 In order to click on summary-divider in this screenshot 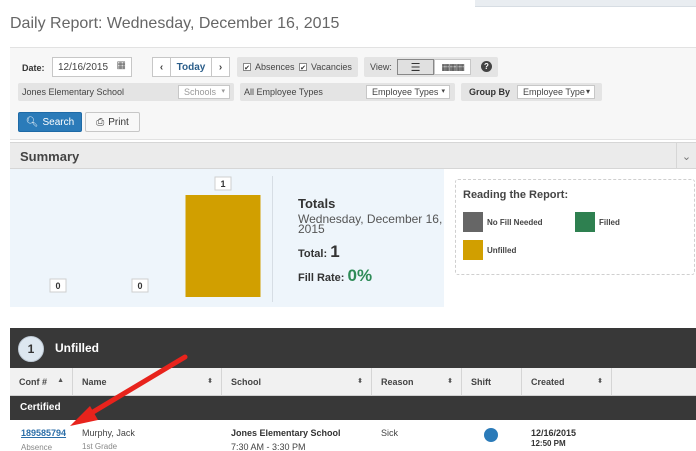, I will do `click(272, 239)`.